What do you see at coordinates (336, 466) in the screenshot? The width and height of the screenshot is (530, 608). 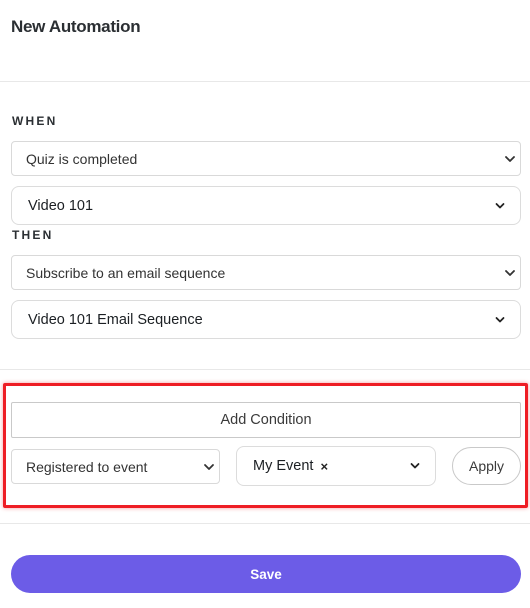 I see `event-multiselect: My Event ×` at bounding box center [336, 466].